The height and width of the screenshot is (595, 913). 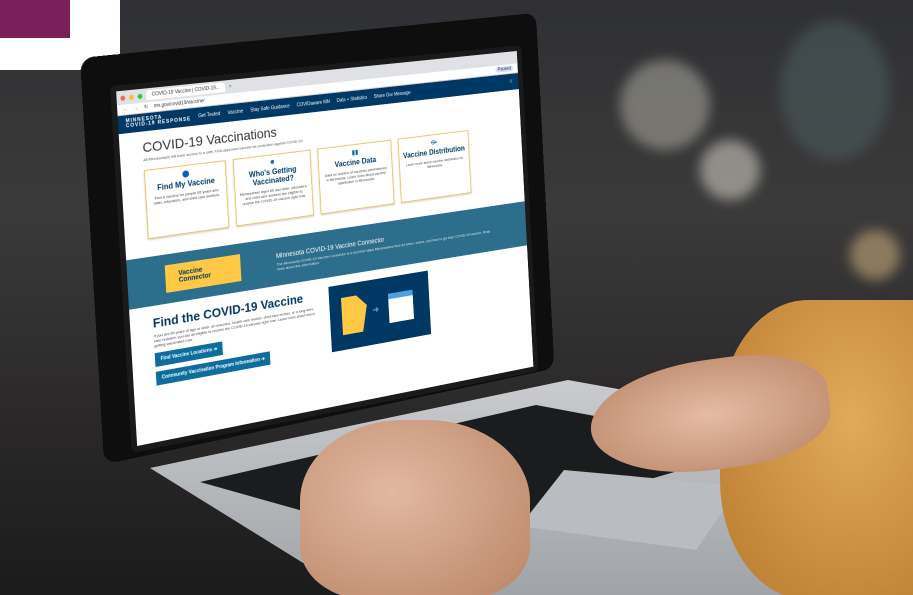 What do you see at coordinates (203, 273) in the screenshot?
I see `vaccine-connector-button: Vaccine Connector` at bounding box center [203, 273].